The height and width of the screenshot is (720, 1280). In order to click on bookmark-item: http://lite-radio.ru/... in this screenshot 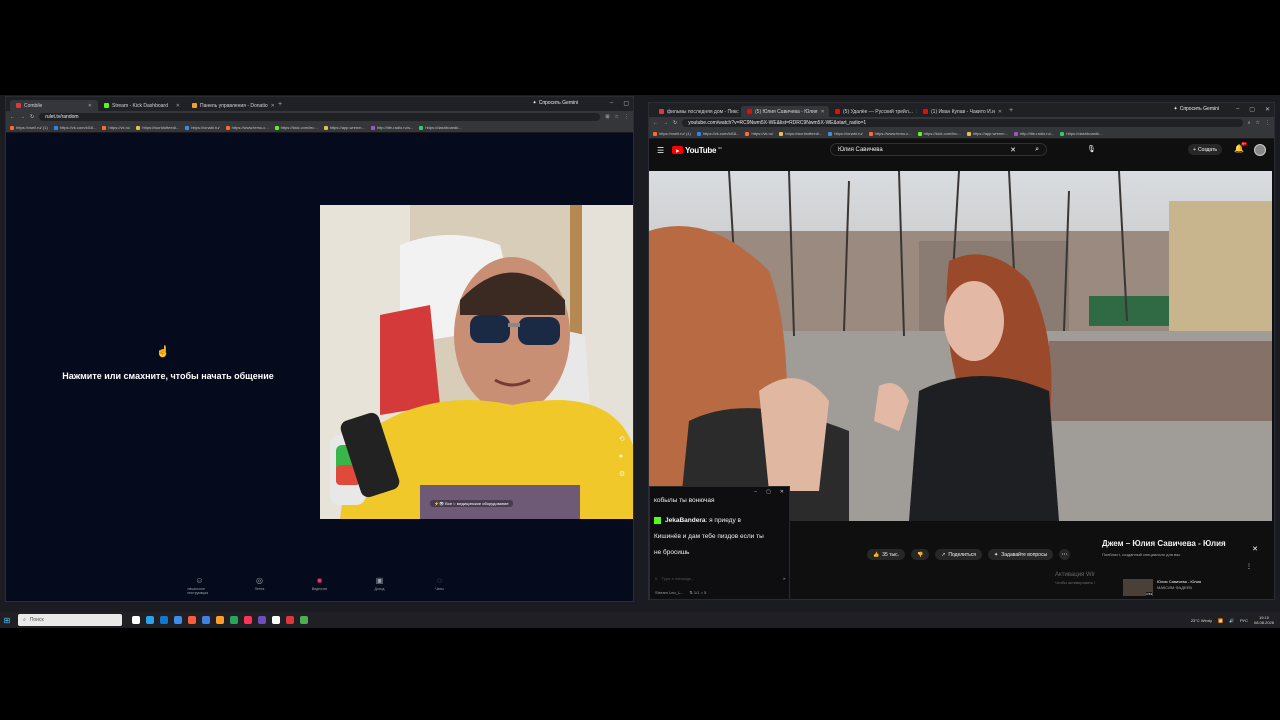, I will do `click(1033, 133)`.